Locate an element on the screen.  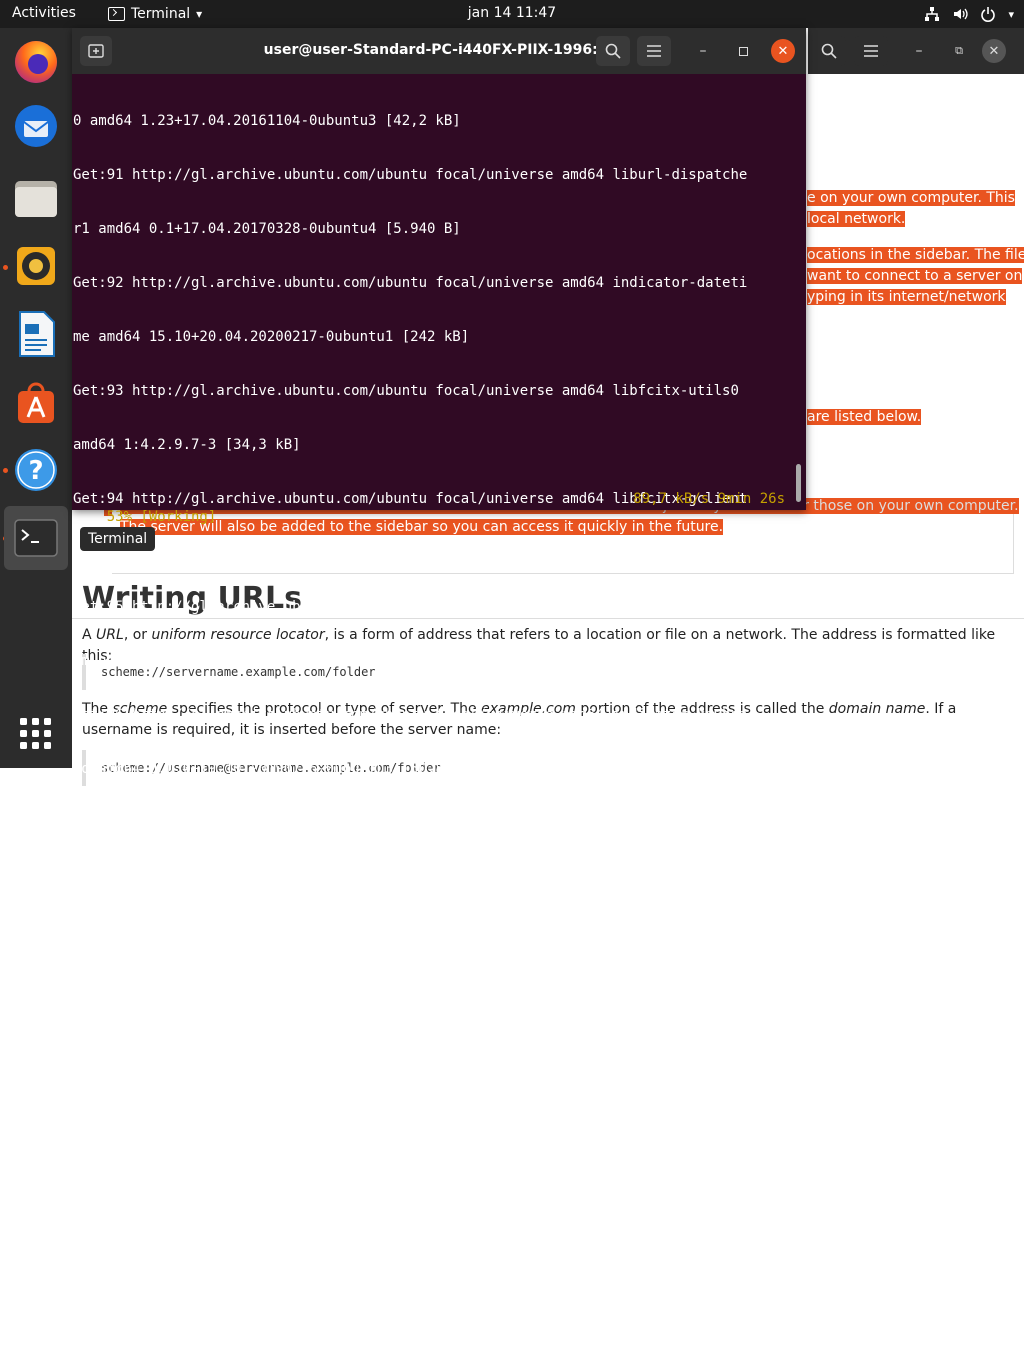
thunderbird-icon is located at coordinates (36, 126).